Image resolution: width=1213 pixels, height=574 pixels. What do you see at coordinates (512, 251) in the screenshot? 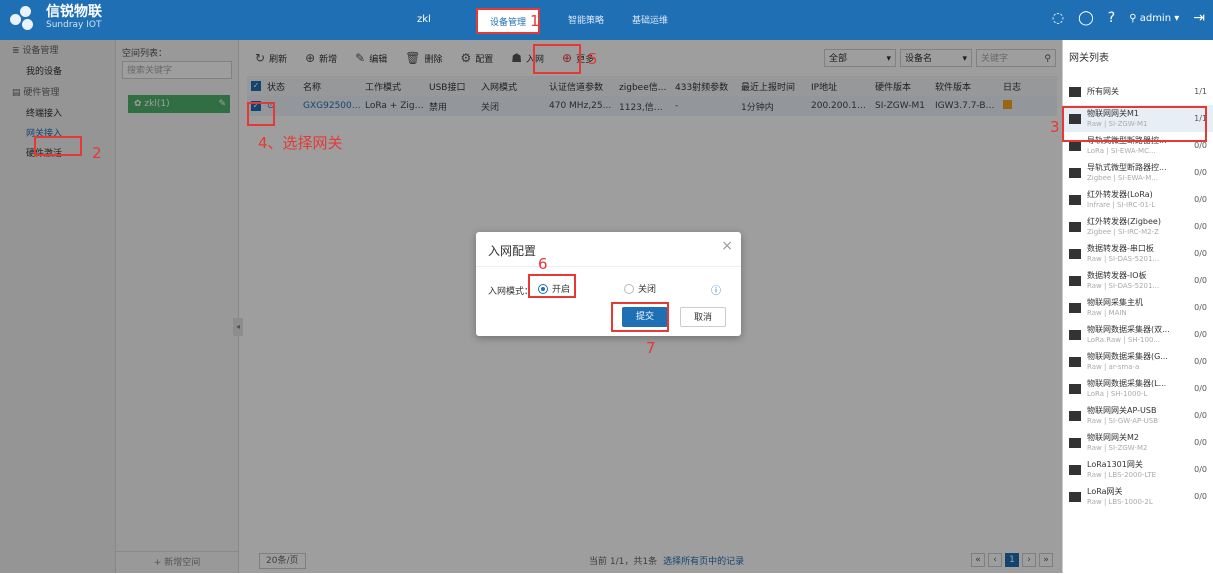
I see `dialog-title: 入网配置` at bounding box center [512, 251].